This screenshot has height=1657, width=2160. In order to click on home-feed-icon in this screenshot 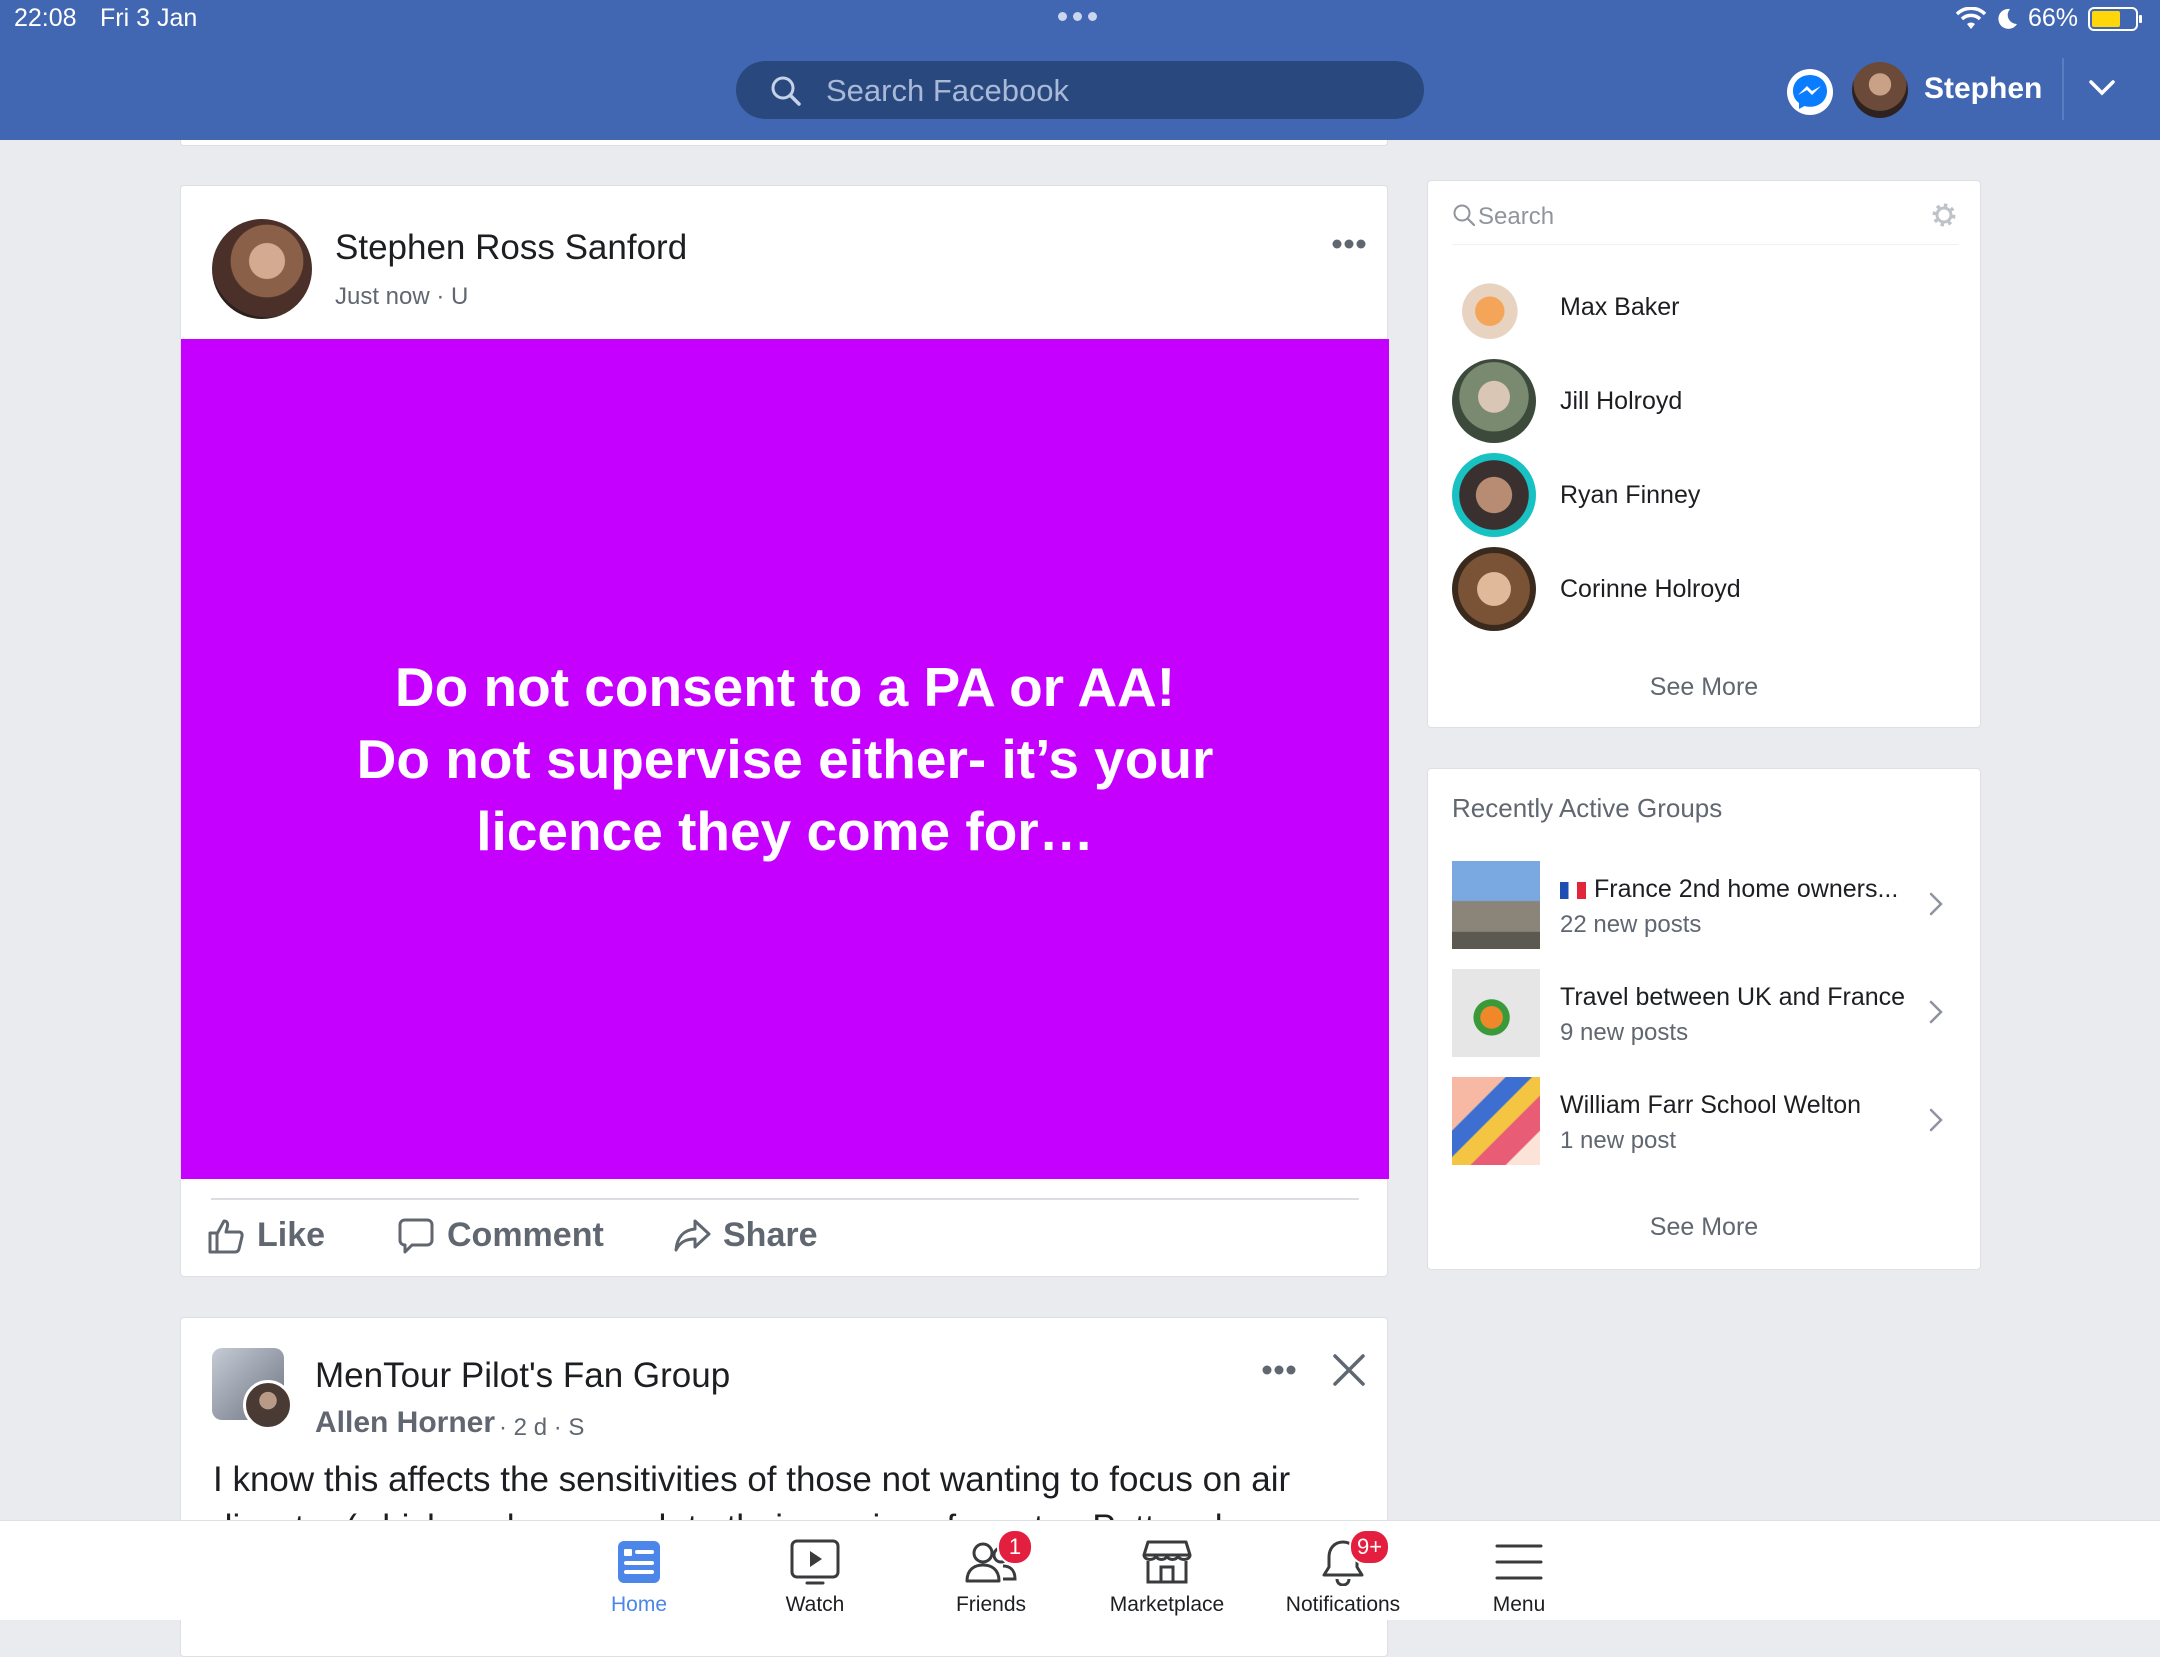, I will do `click(639, 1562)`.